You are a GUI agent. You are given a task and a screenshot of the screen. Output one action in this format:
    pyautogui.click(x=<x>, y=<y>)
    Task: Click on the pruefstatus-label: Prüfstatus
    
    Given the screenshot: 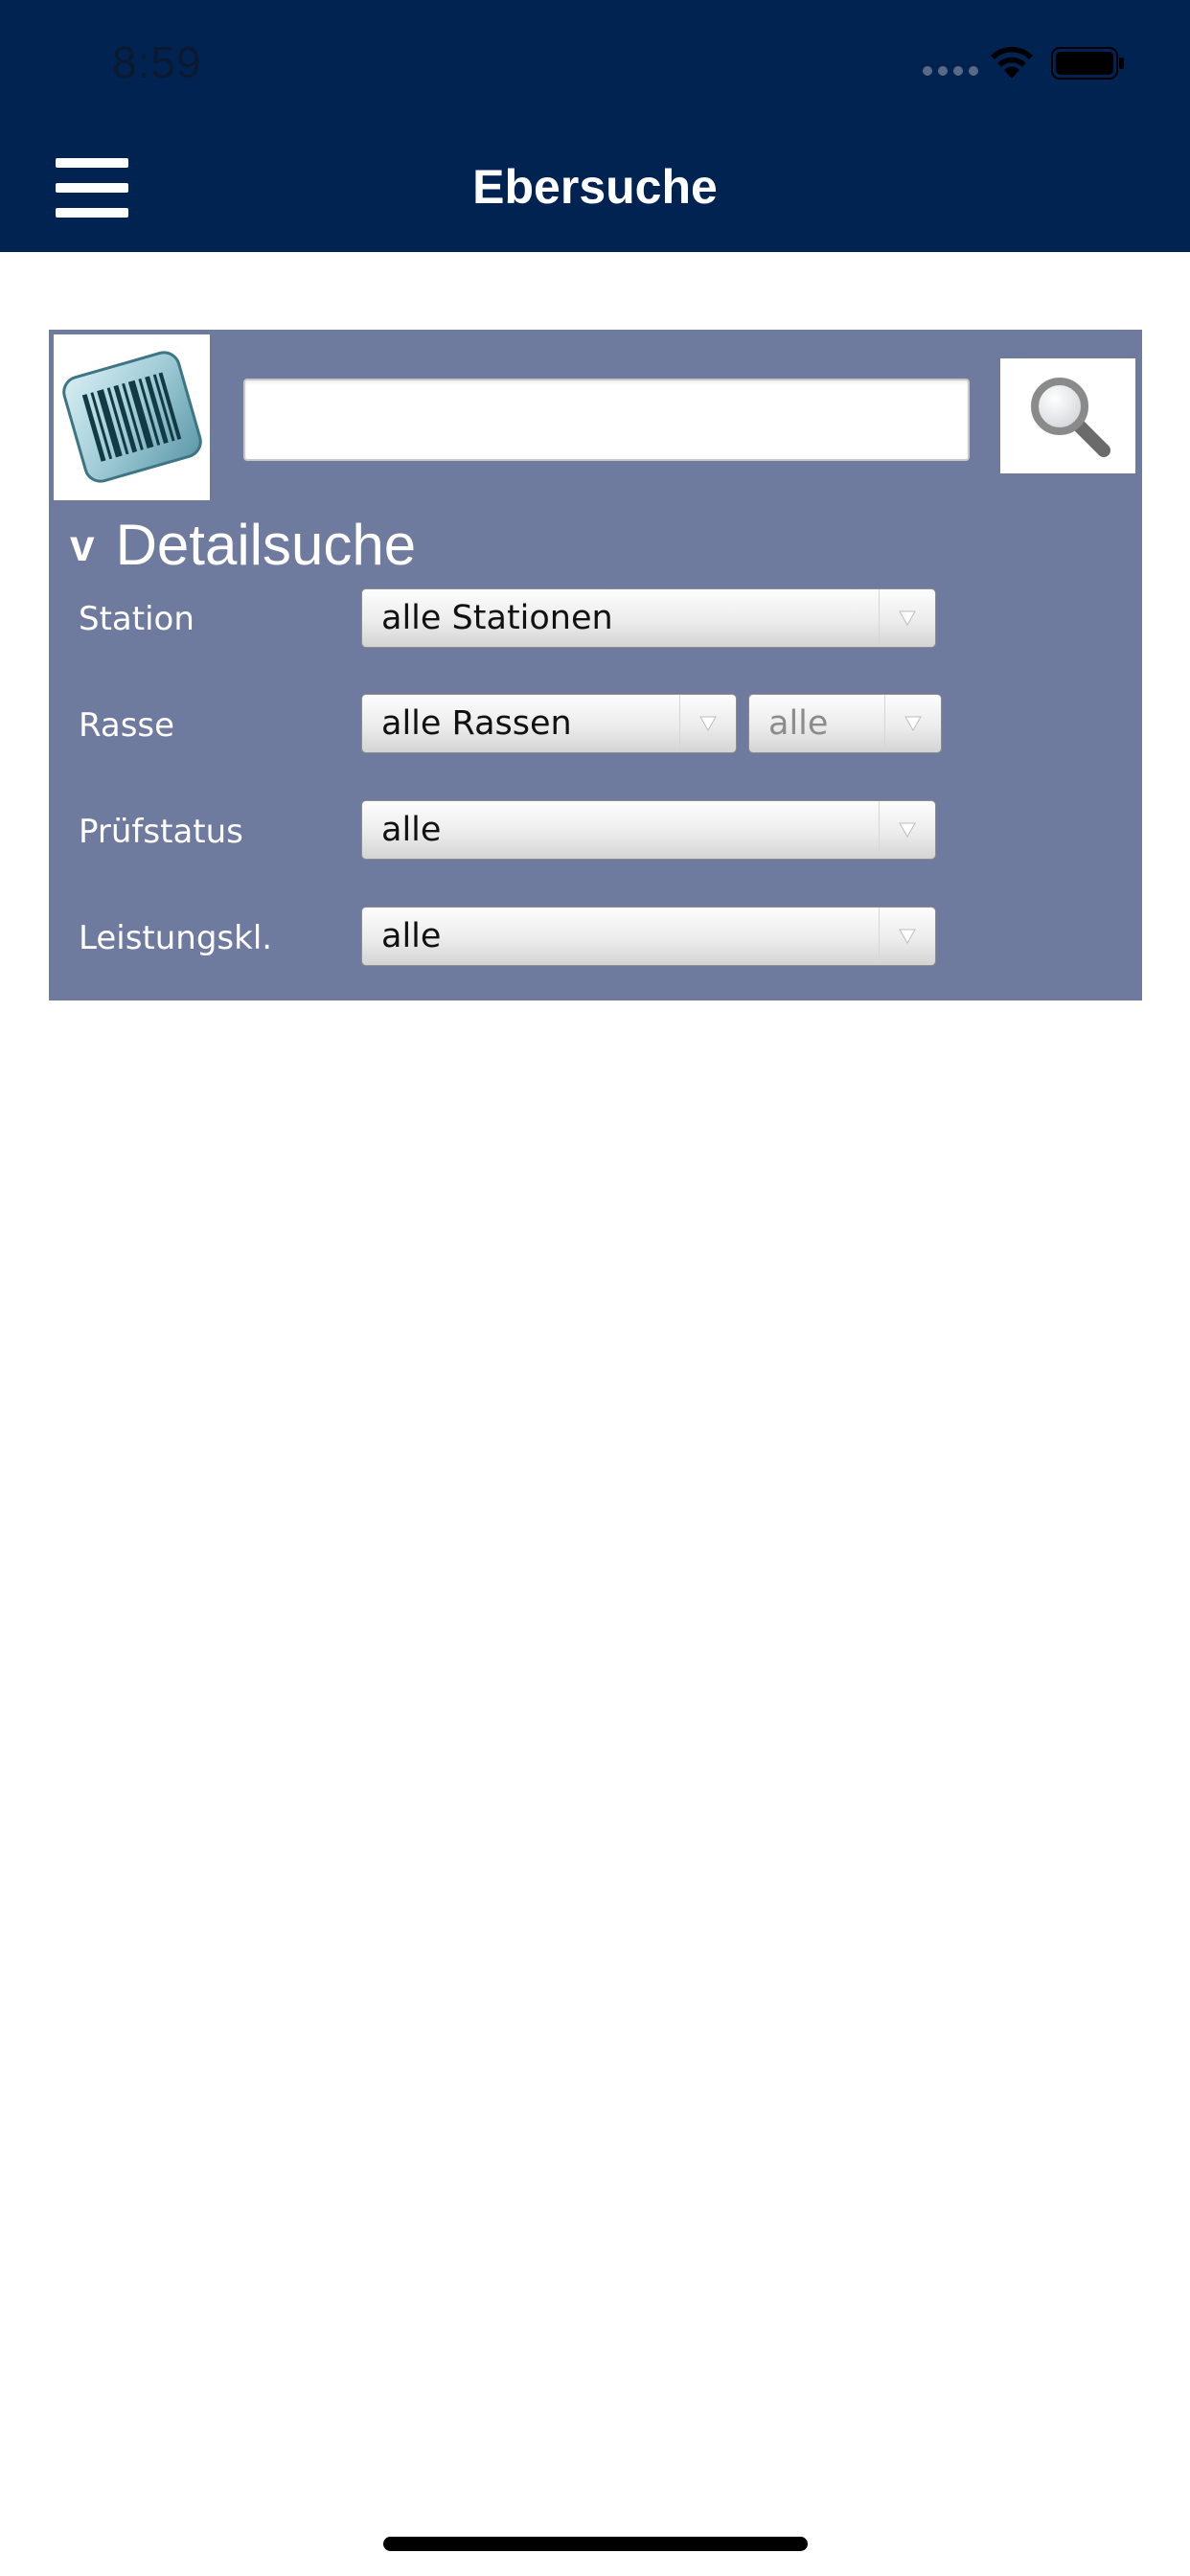 What is the action you would take?
    pyautogui.click(x=161, y=832)
    